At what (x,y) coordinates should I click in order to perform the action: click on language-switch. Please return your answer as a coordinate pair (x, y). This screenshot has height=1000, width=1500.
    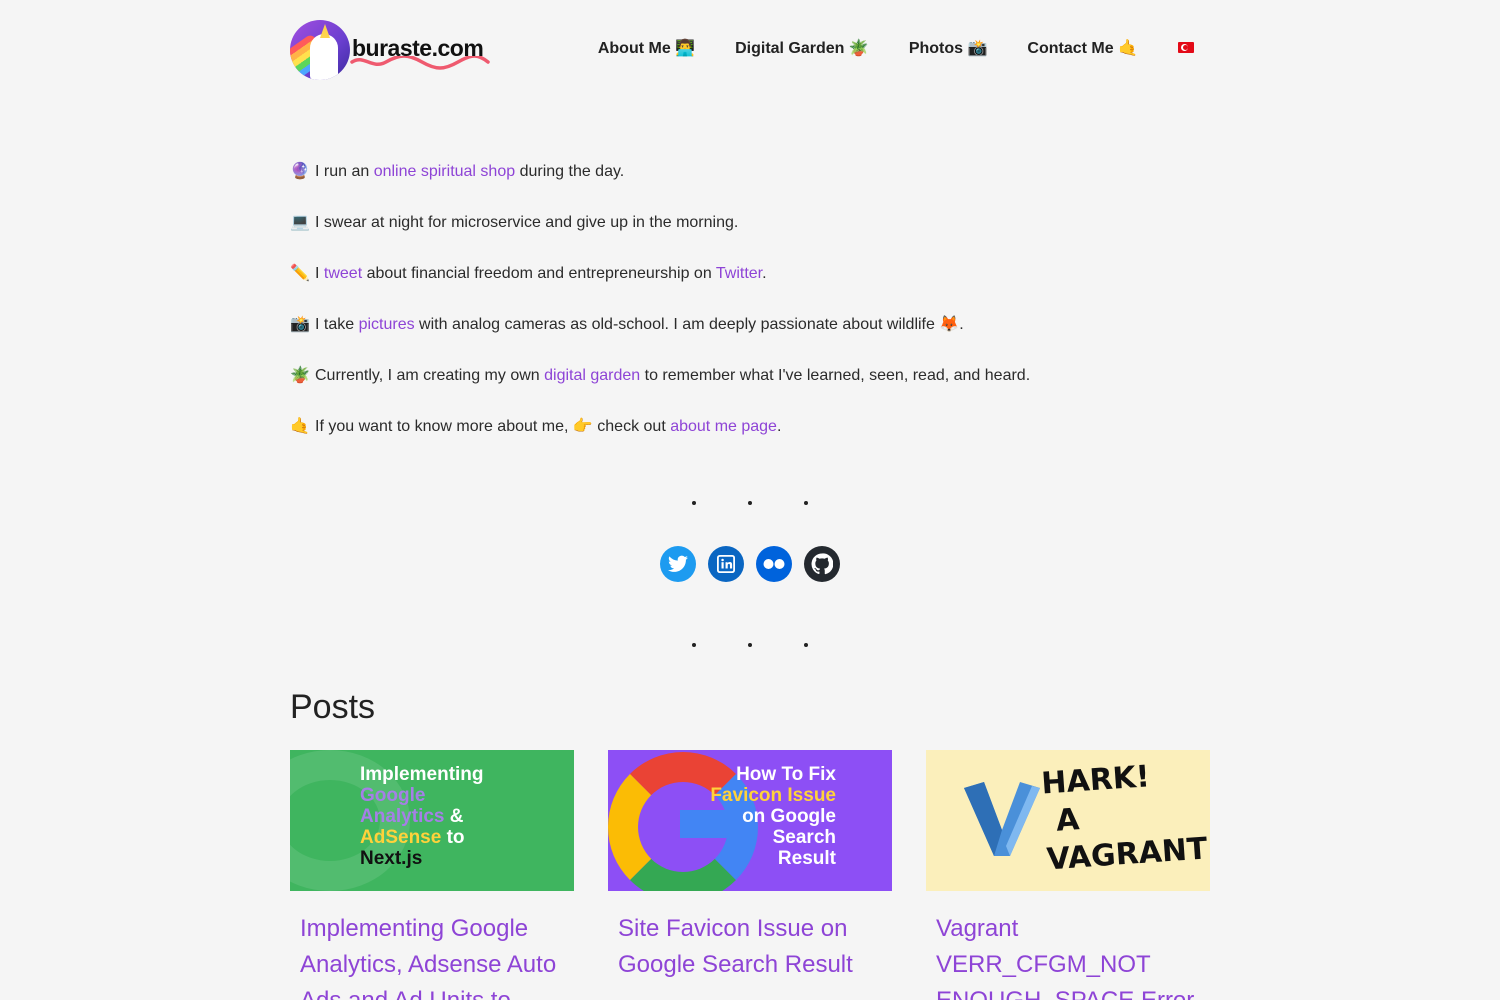
    Looking at the image, I should click on (1186, 48).